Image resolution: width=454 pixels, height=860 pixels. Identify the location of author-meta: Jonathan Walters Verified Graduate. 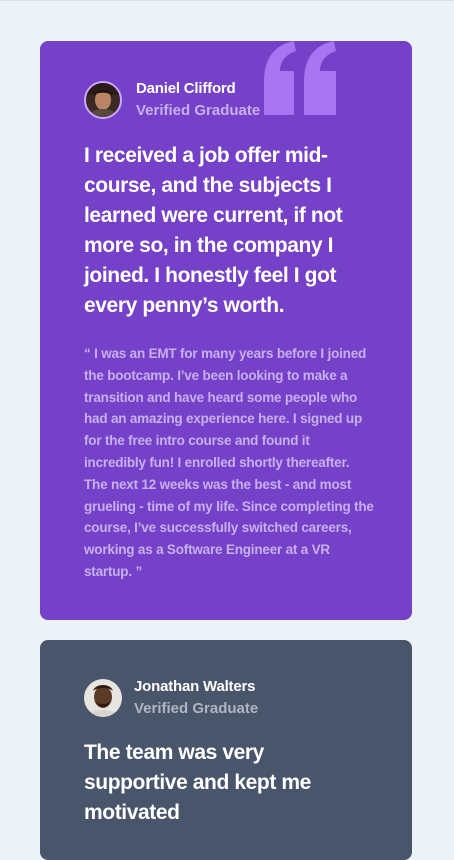
(196, 698).